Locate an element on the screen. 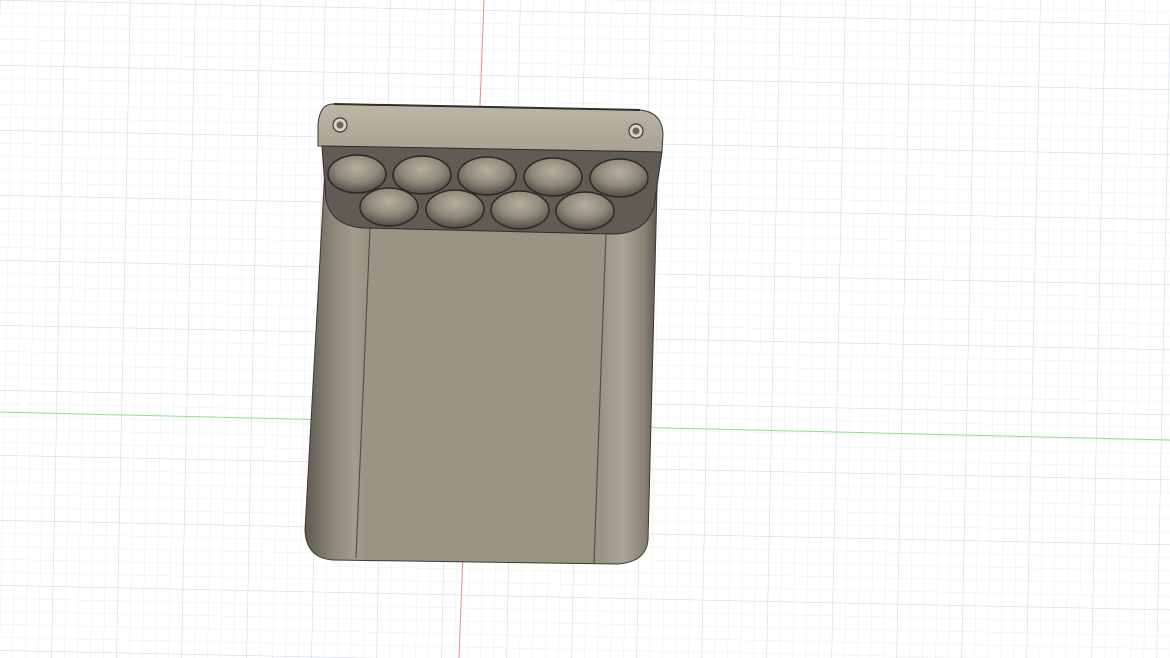  mount-plate is located at coordinates (490, 128).